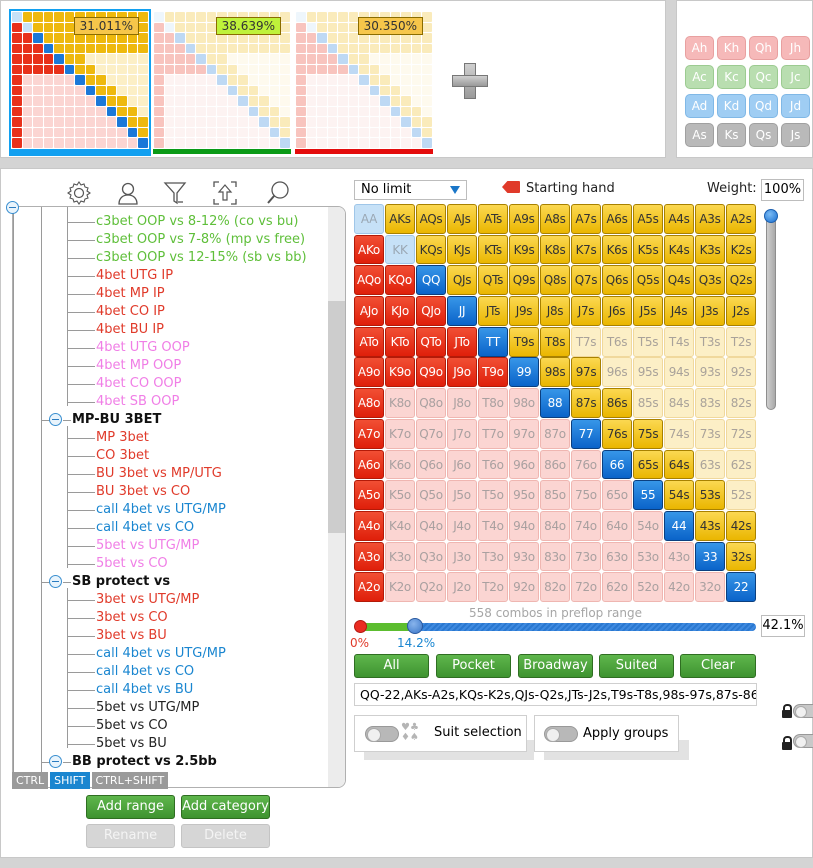 This screenshot has width=813, height=868. I want to click on hand-cell-84s: 84s, so click(679, 403).